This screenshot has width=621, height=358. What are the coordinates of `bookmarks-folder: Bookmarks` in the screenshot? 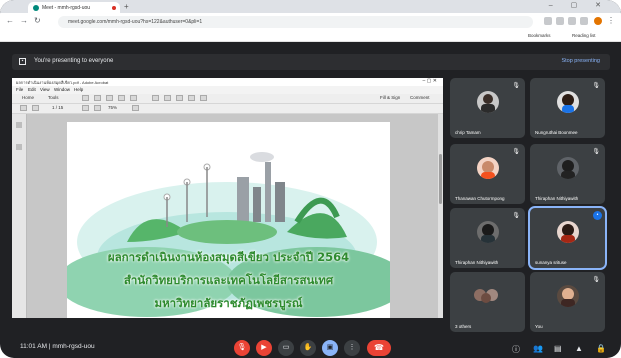 It's located at (539, 35).